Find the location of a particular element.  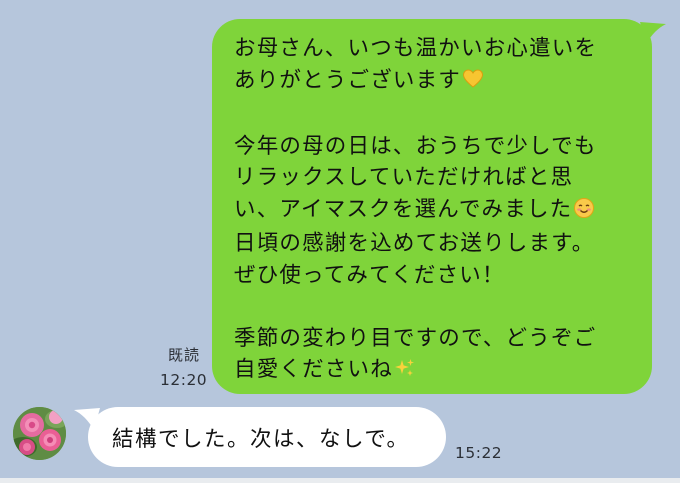

message-line: 季節の変わり目ですので、どうぞご is located at coordinates (415, 338).